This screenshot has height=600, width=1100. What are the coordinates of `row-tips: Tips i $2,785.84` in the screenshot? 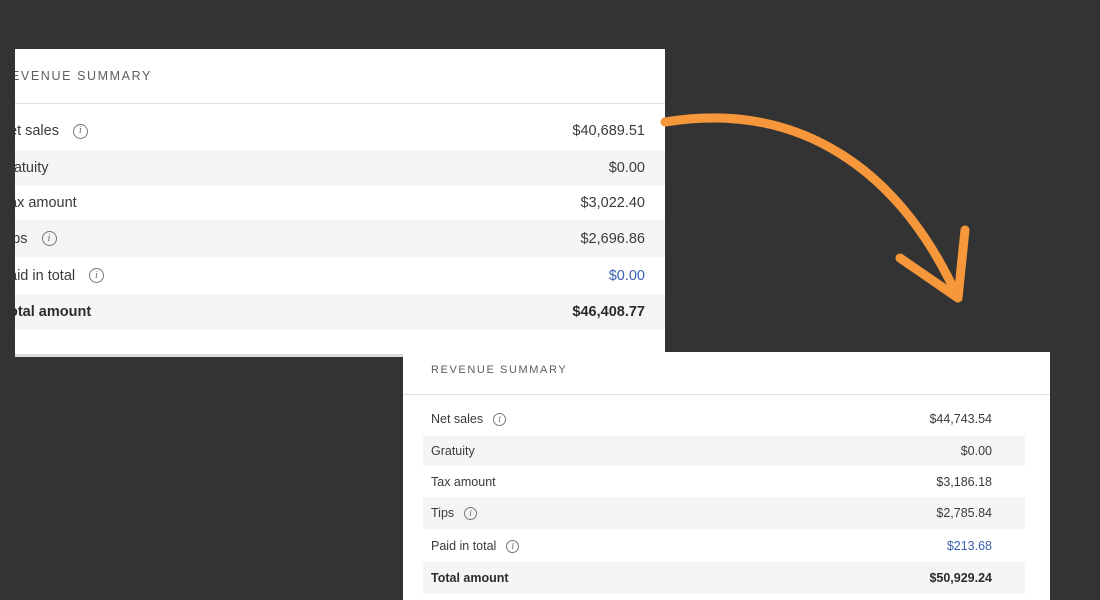 It's located at (724, 513).